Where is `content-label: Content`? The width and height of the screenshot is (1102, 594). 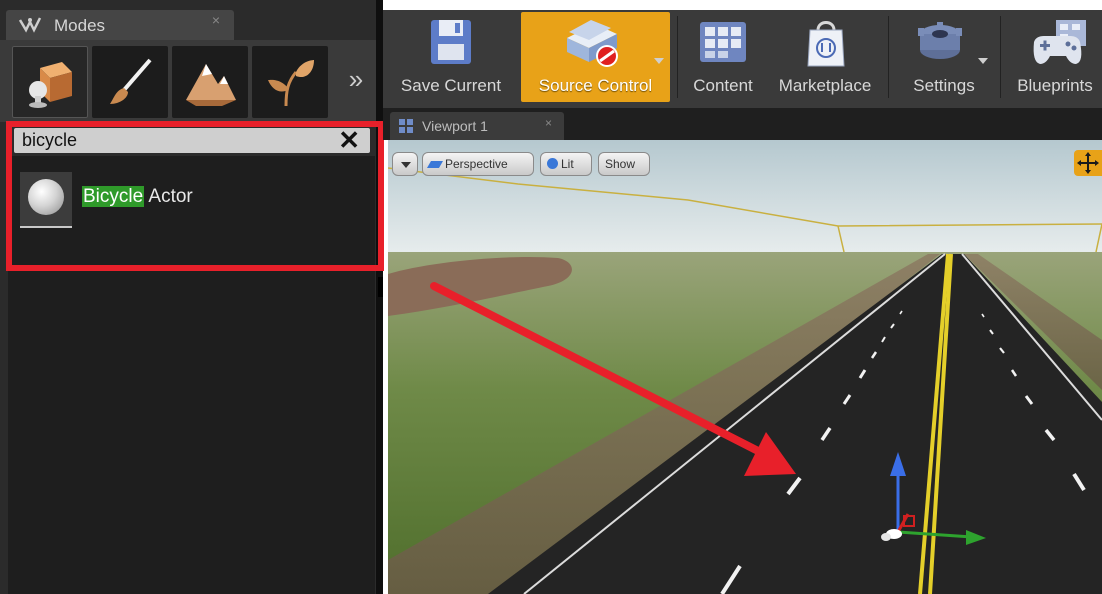 content-label: Content is located at coordinates (723, 85).